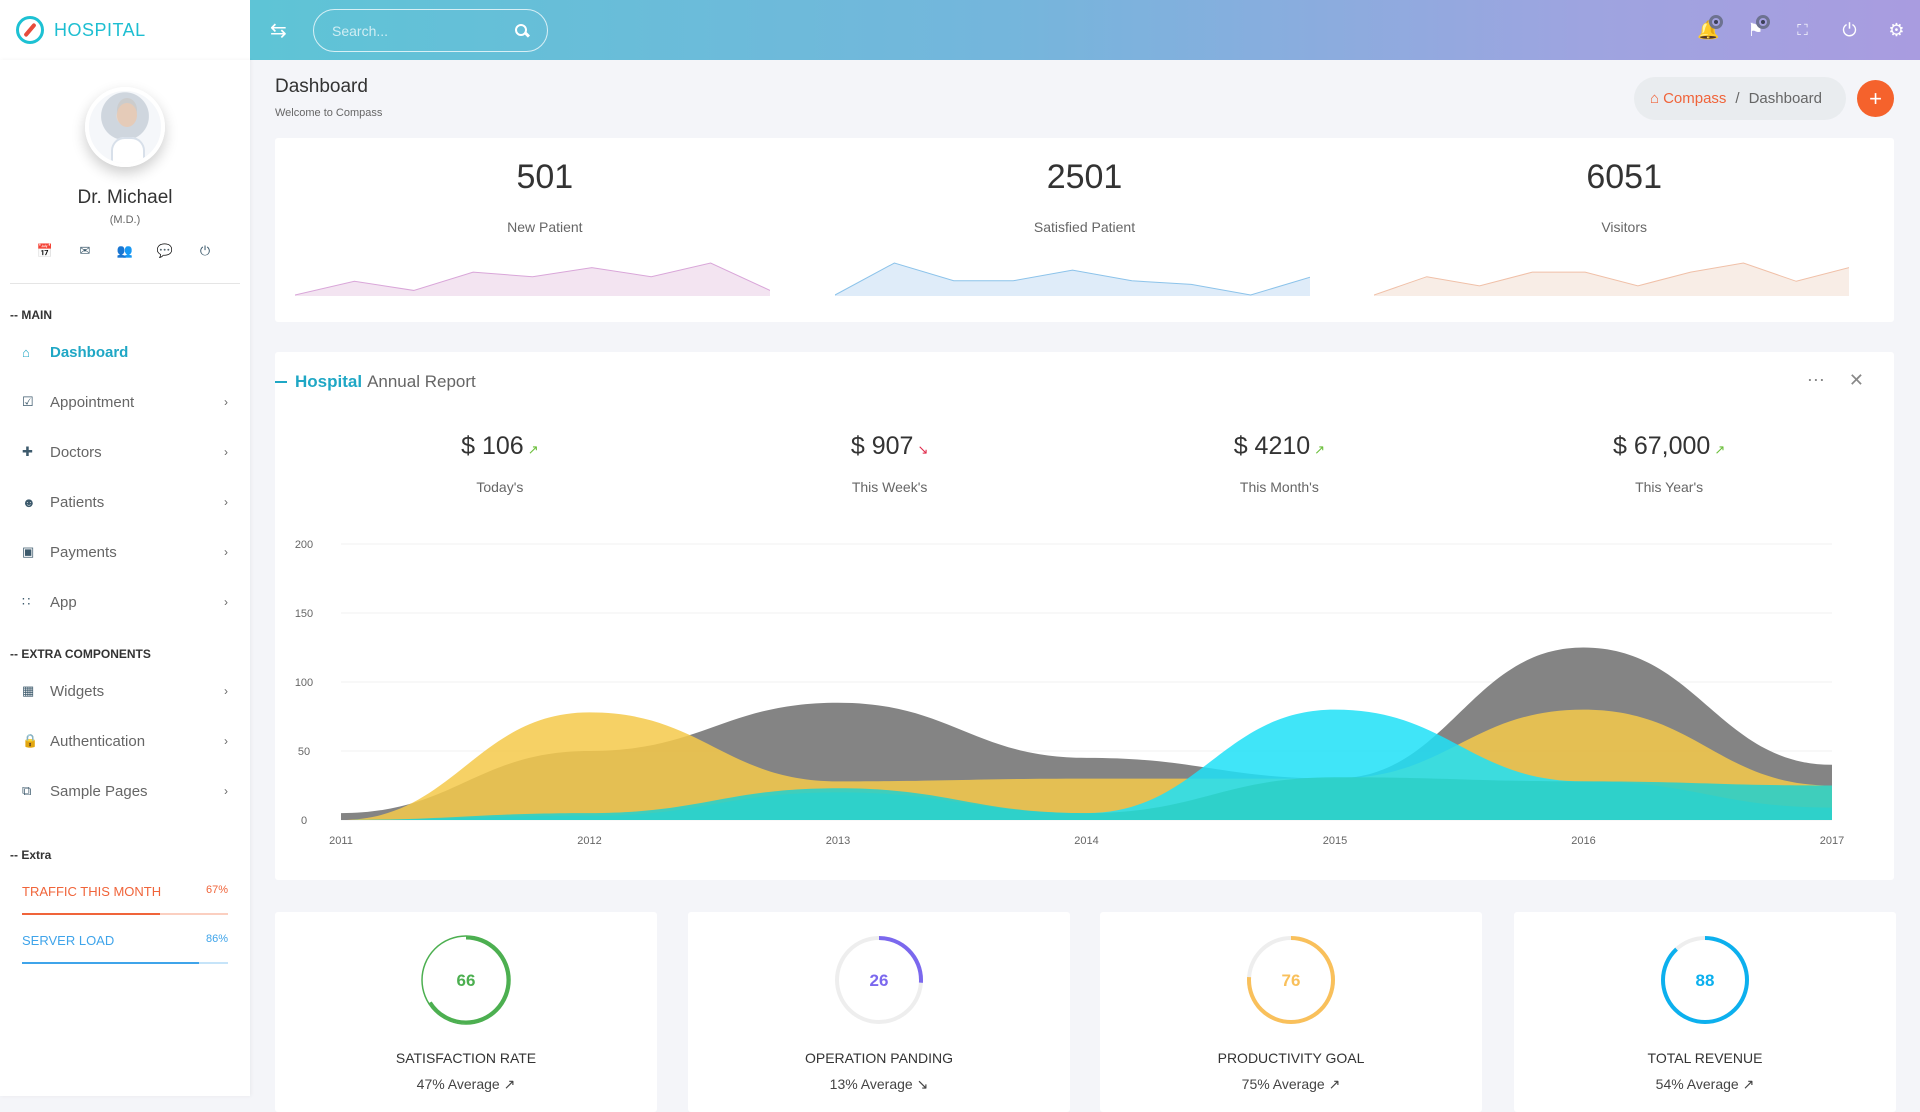 The height and width of the screenshot is (1112, 1920). Describe the element at coordinates (879, 980) in the screenshot. I see `gauge-value: 26` at that location.